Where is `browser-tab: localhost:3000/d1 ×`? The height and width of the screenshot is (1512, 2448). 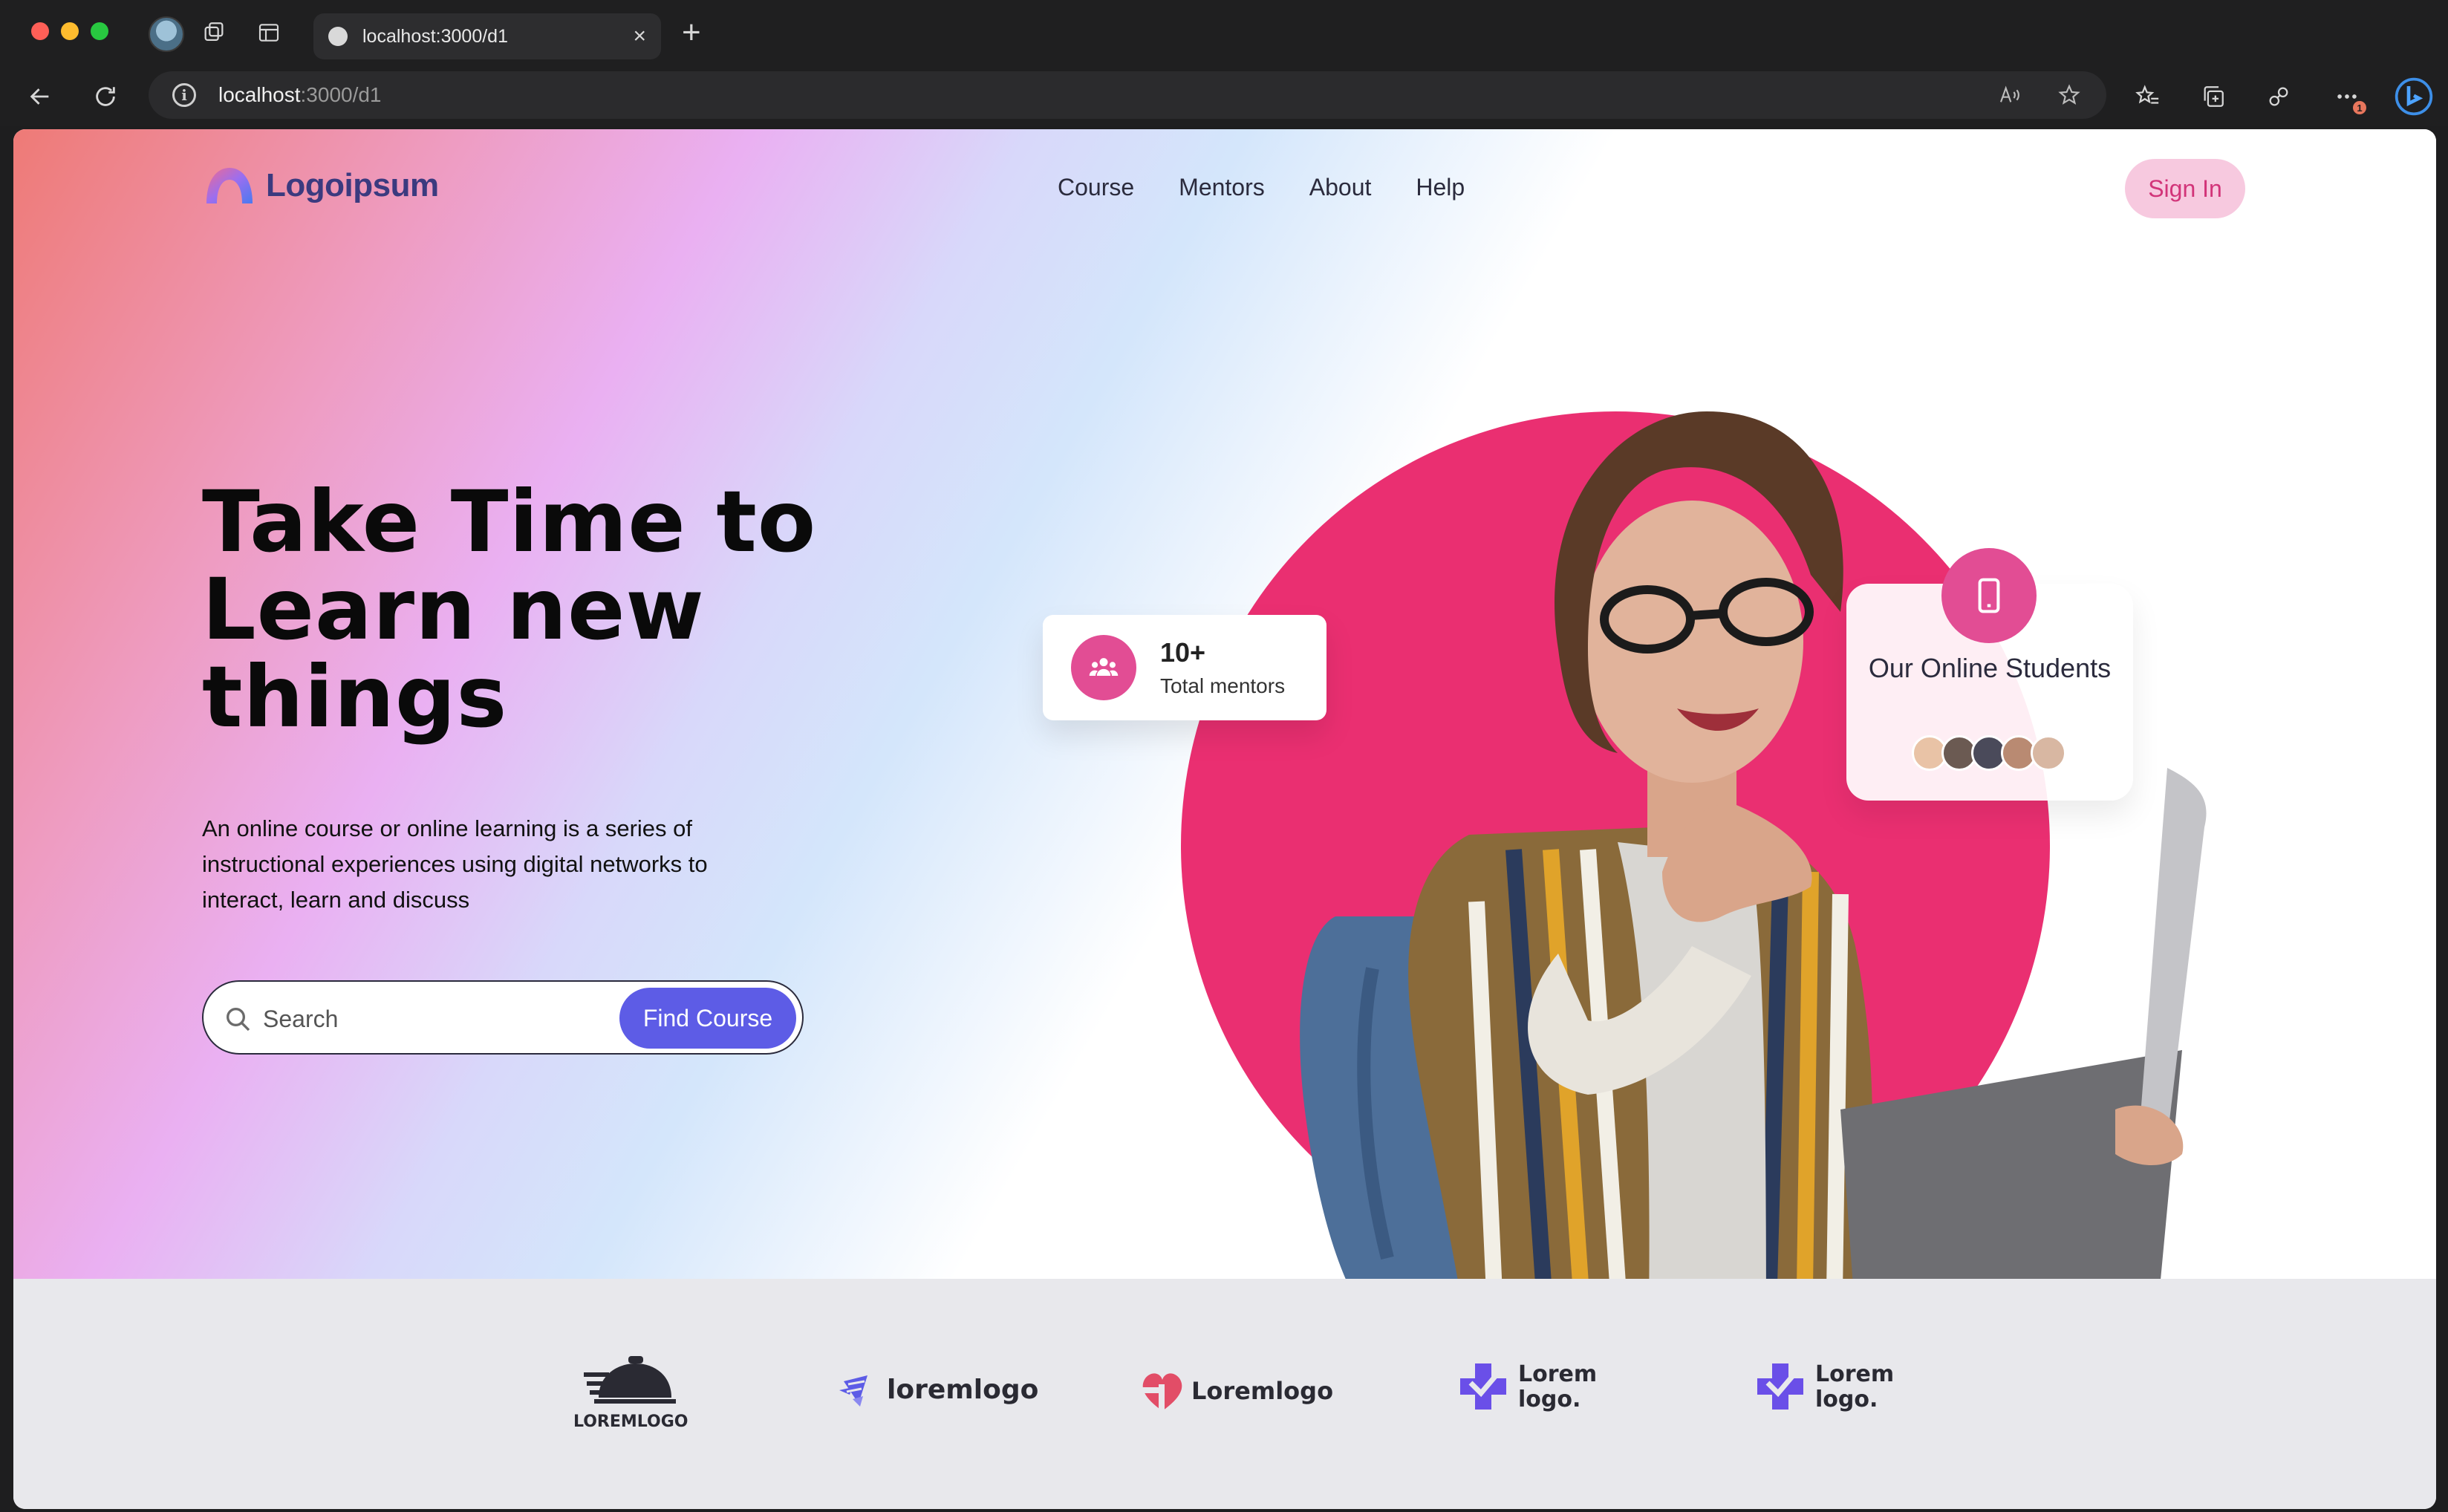
browser-tab: localhost:3000/d1 × is located at coordinates (487, 36).